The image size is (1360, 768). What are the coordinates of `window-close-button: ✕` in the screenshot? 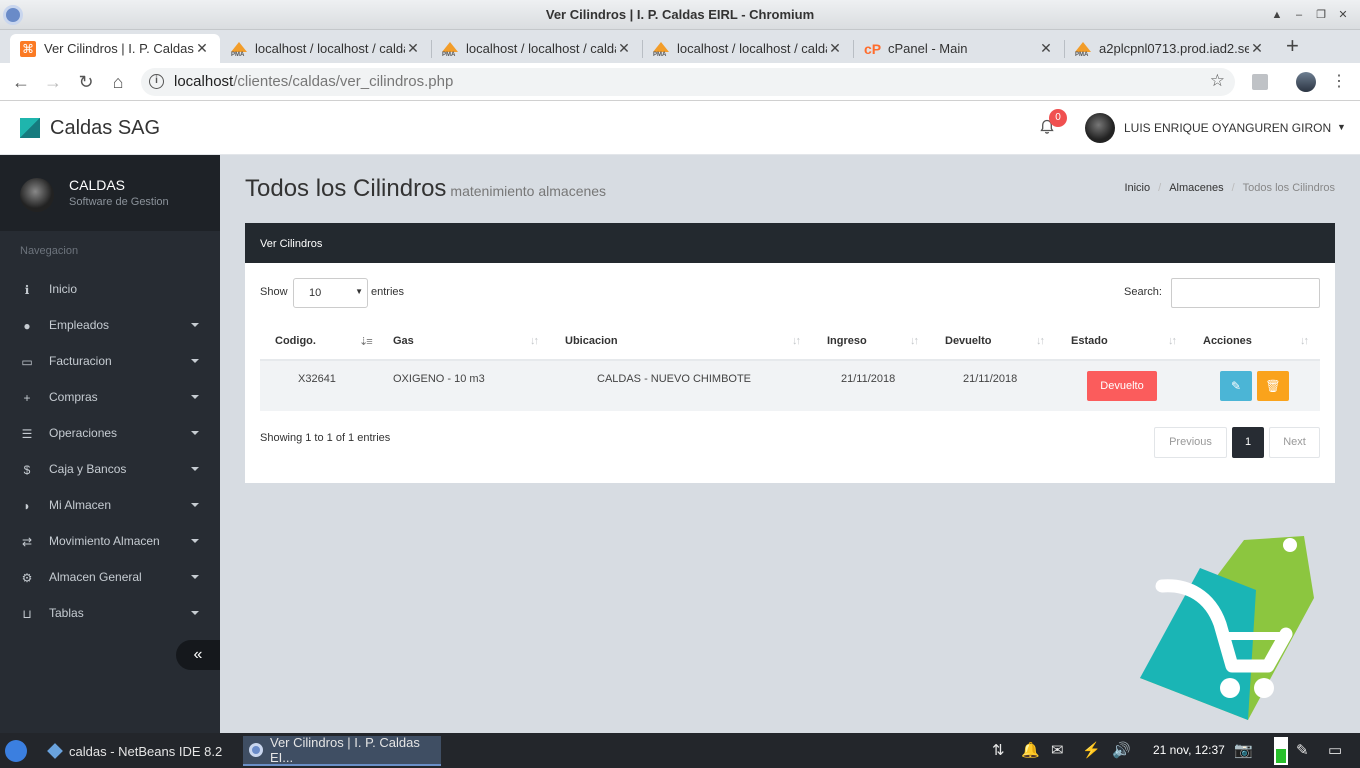 It's located at (1343, 15).